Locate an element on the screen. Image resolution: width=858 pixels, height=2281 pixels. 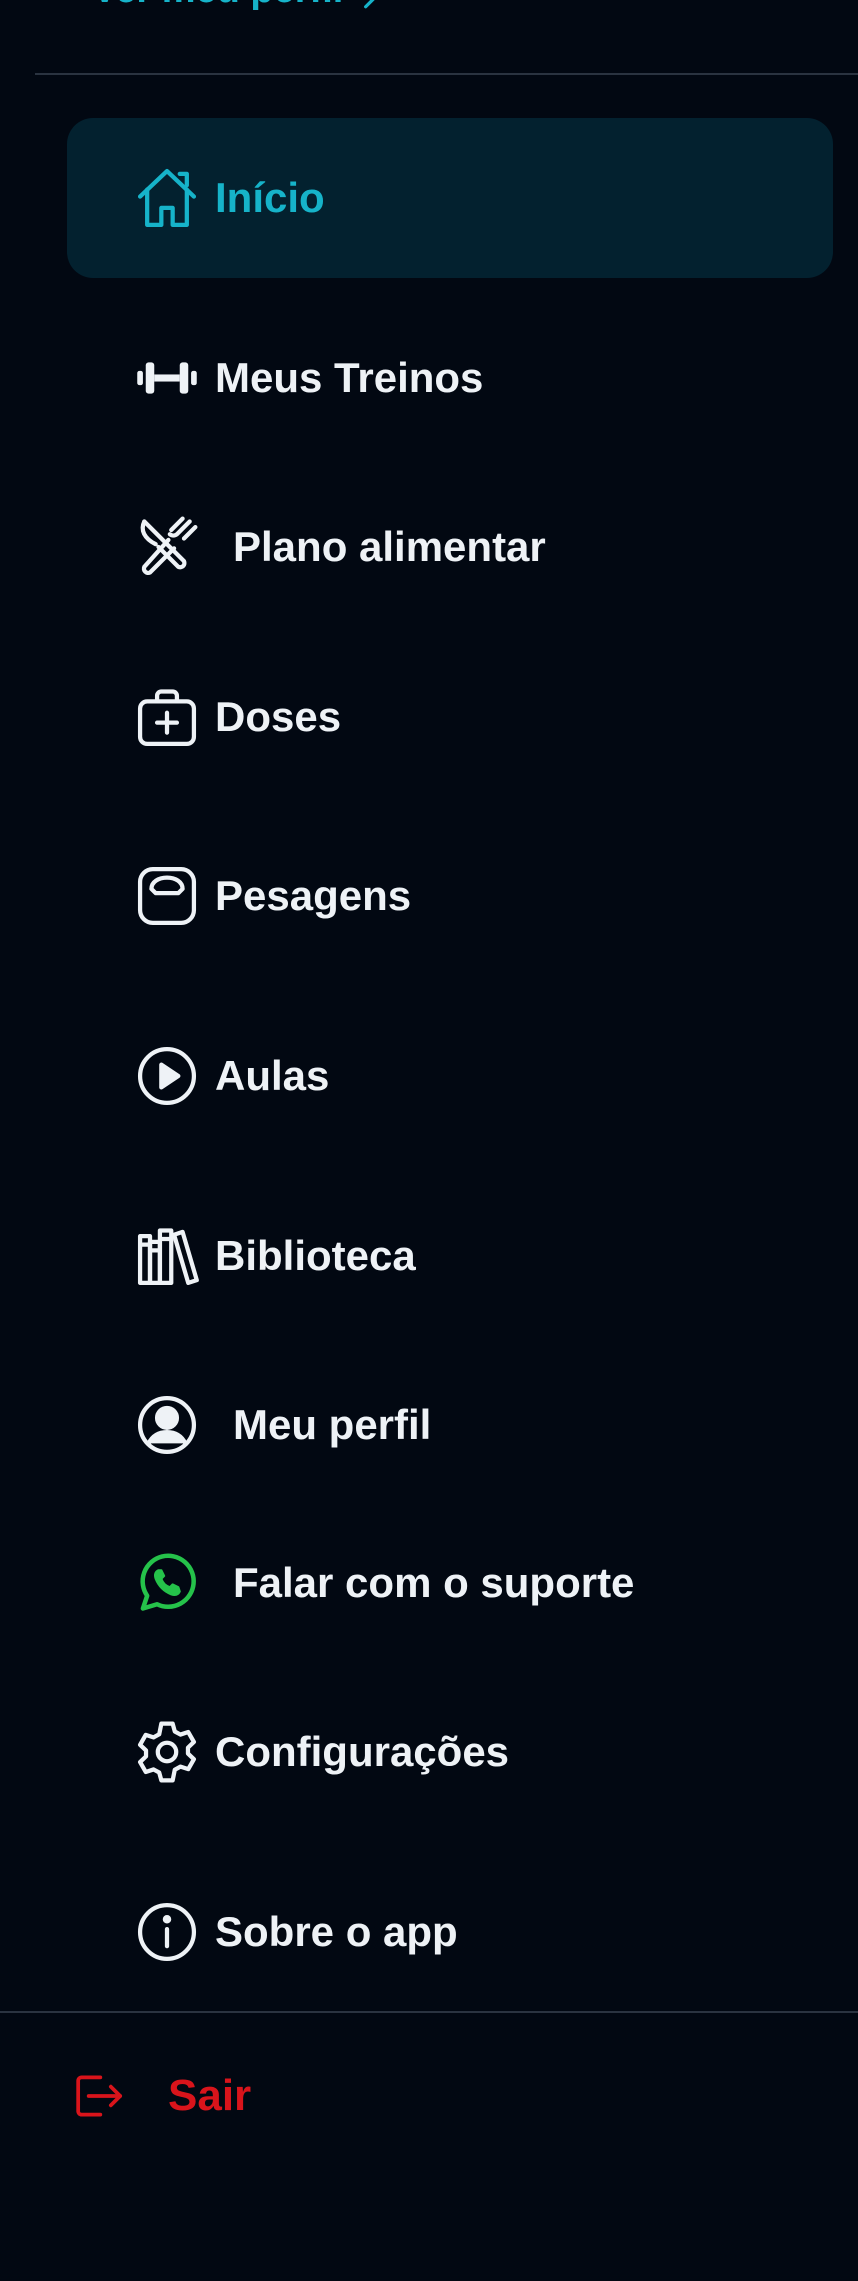
fork-knife-icon is located at coordinates (167, 547).